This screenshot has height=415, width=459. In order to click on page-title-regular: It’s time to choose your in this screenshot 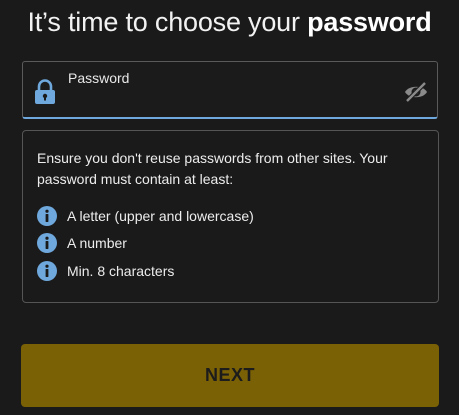, I will do `click(167, 22)`.